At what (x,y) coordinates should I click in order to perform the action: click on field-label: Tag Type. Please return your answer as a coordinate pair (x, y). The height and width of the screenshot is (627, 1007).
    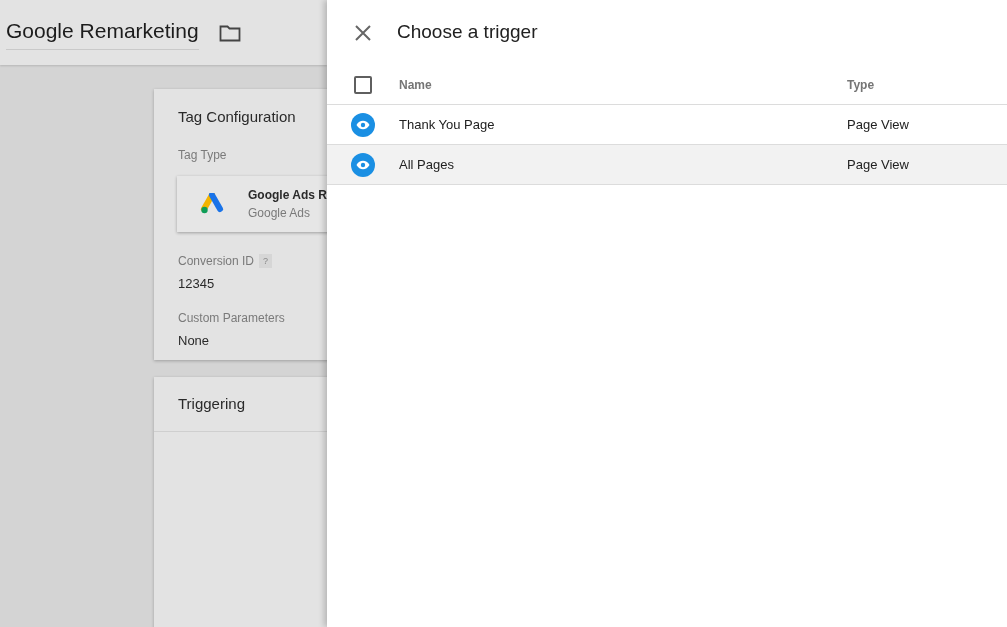
    Looking at the image, I should click on (203, 155).